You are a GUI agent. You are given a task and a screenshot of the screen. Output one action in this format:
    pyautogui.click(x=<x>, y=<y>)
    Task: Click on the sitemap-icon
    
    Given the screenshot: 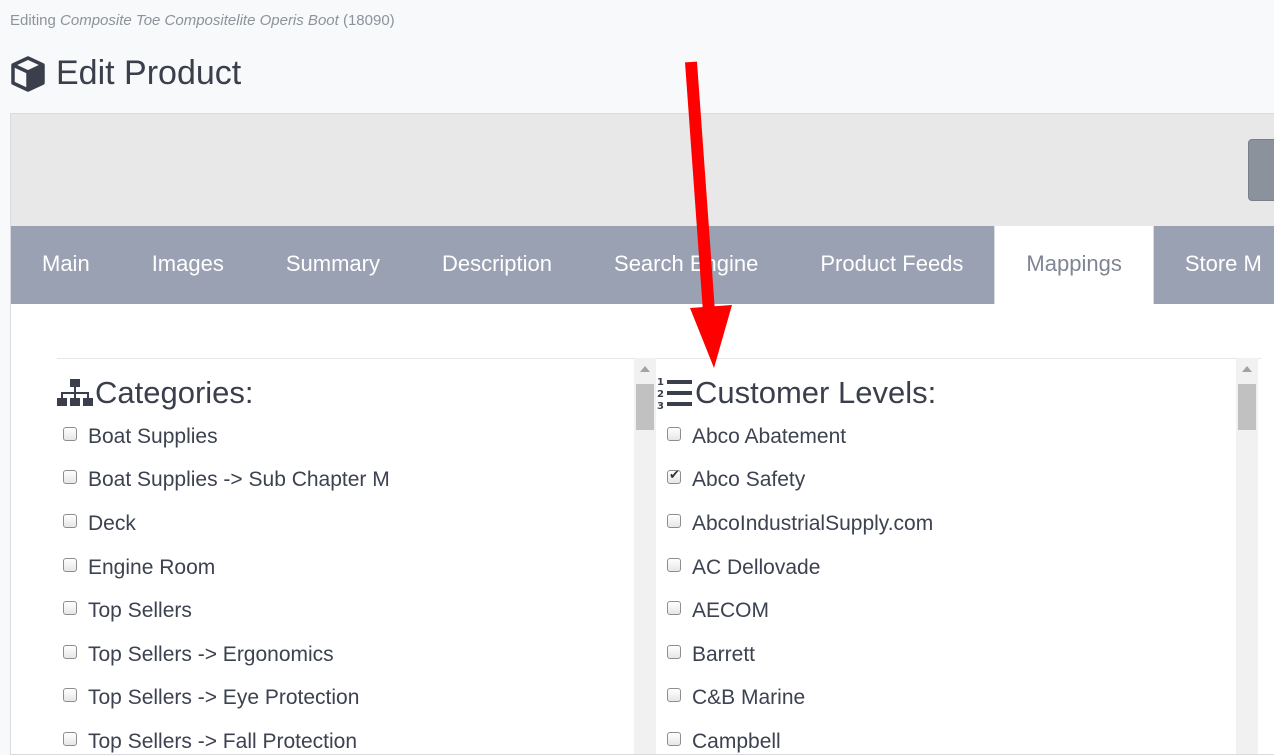 What is the action you would take?
    pyautogui.click(x=75, y=392)
    